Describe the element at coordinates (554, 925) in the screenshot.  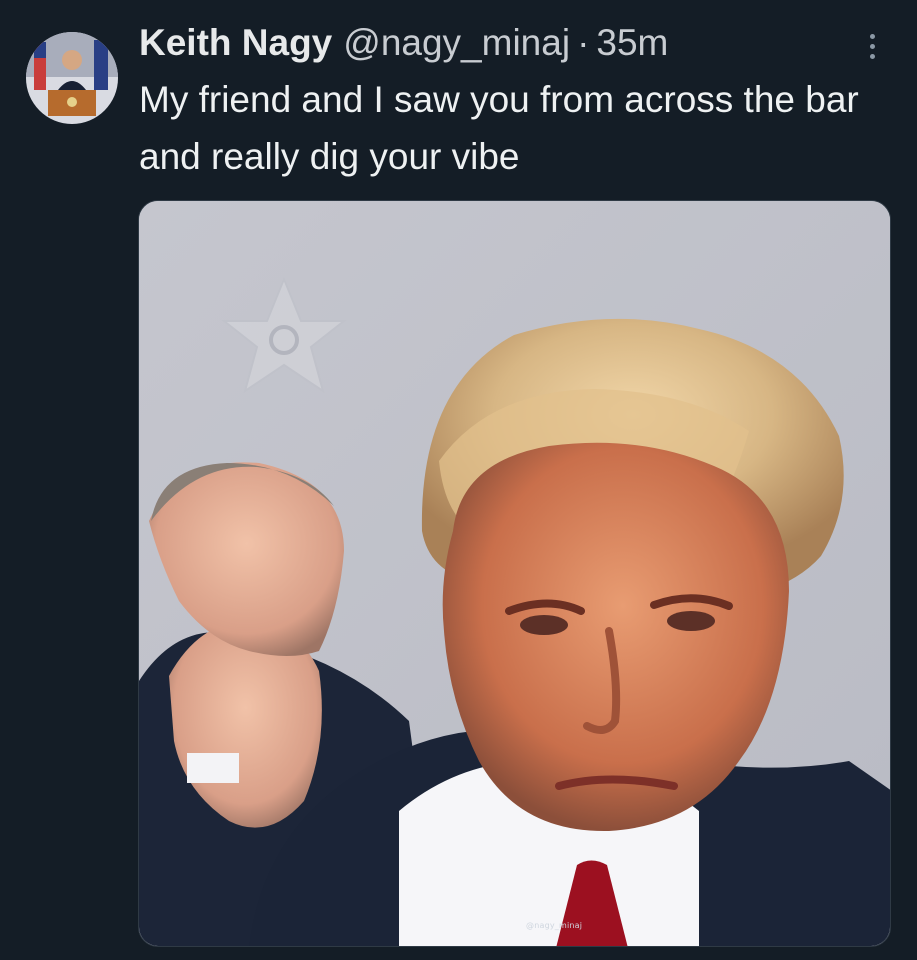
I see `media-watermark-text: @nagy_minaj` at that location.